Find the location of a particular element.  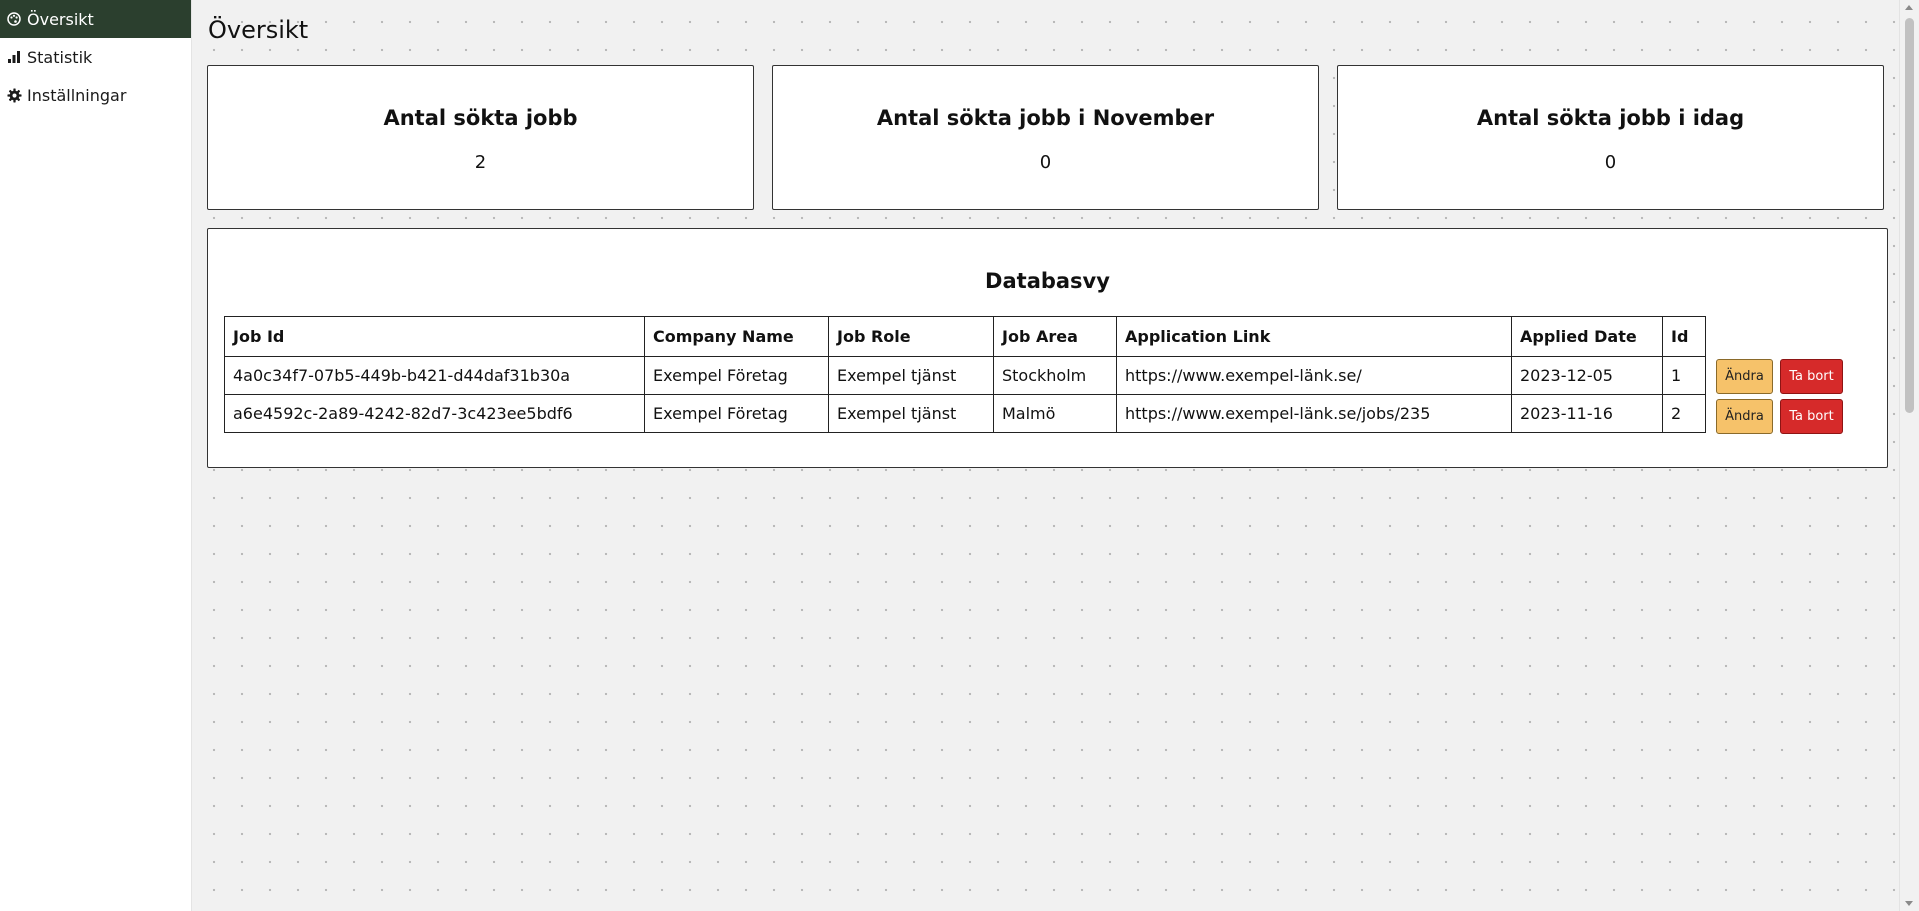

sidebar-item-label: Statistik is located at coordinates (60, 57).